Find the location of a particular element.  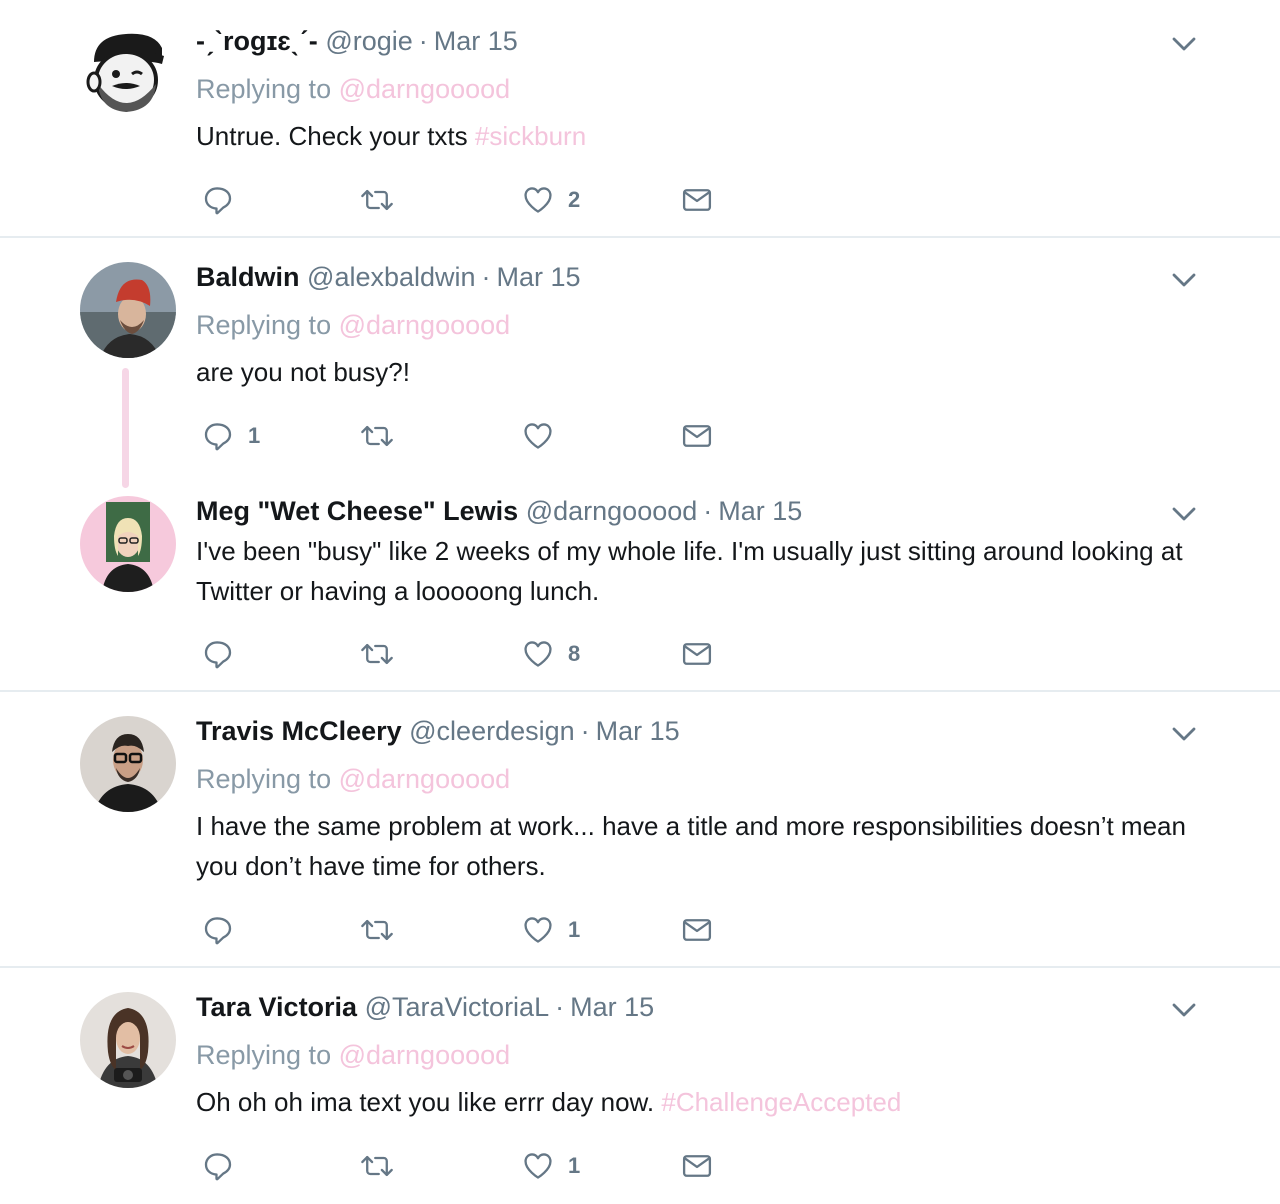

tweet-header: -ˏˋrogɪɛˎˊ- @rogie · Mar 15 is located at coordinates (357, 41).